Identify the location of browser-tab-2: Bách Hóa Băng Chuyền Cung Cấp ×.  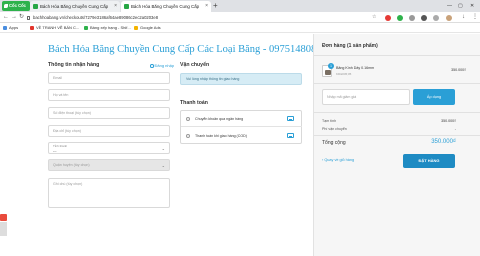
(166, 6).